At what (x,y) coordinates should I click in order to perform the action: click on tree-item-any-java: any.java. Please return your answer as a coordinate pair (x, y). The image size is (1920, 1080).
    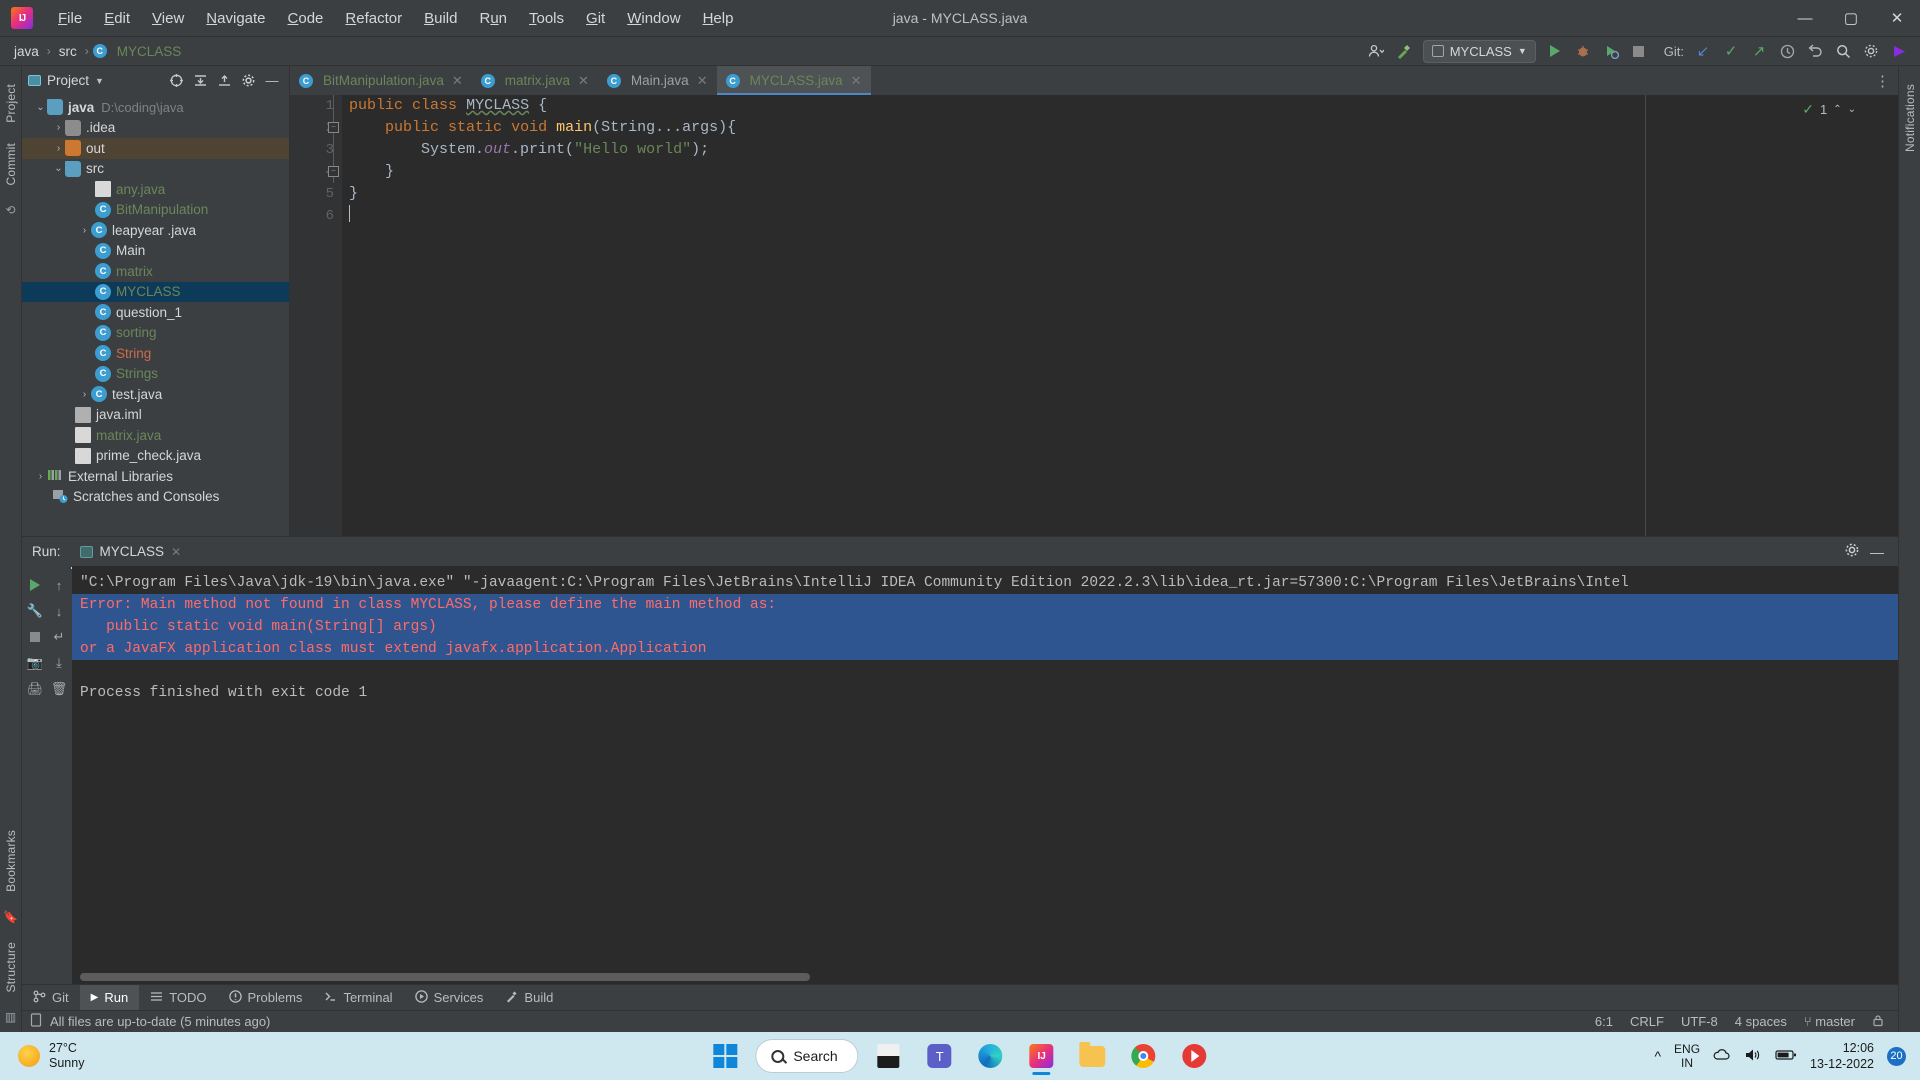
    Looking at the image, I should click on (155, 189).